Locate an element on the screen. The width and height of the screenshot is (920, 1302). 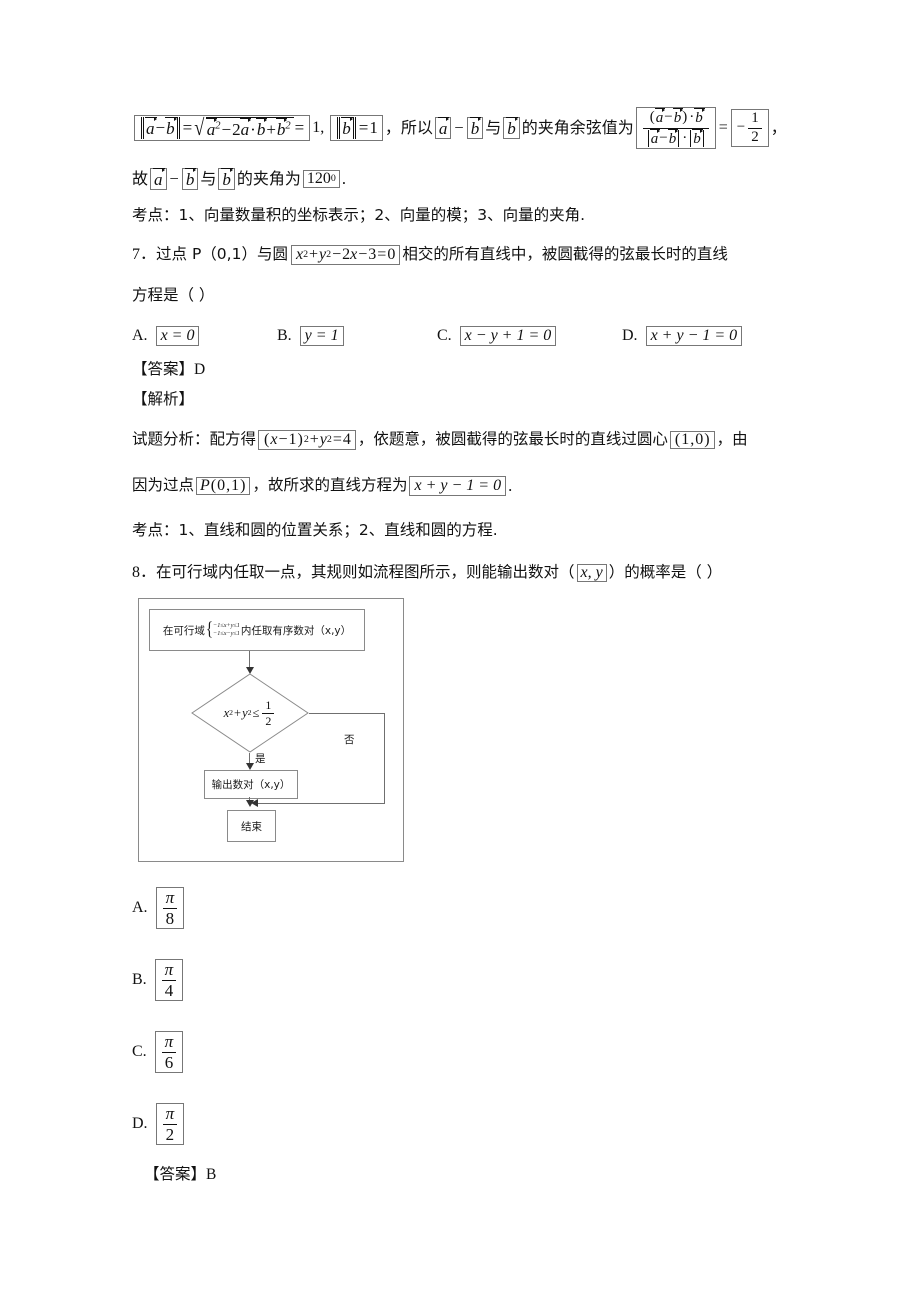
q6-equals-sign: = is located at coordinates (723, 127).